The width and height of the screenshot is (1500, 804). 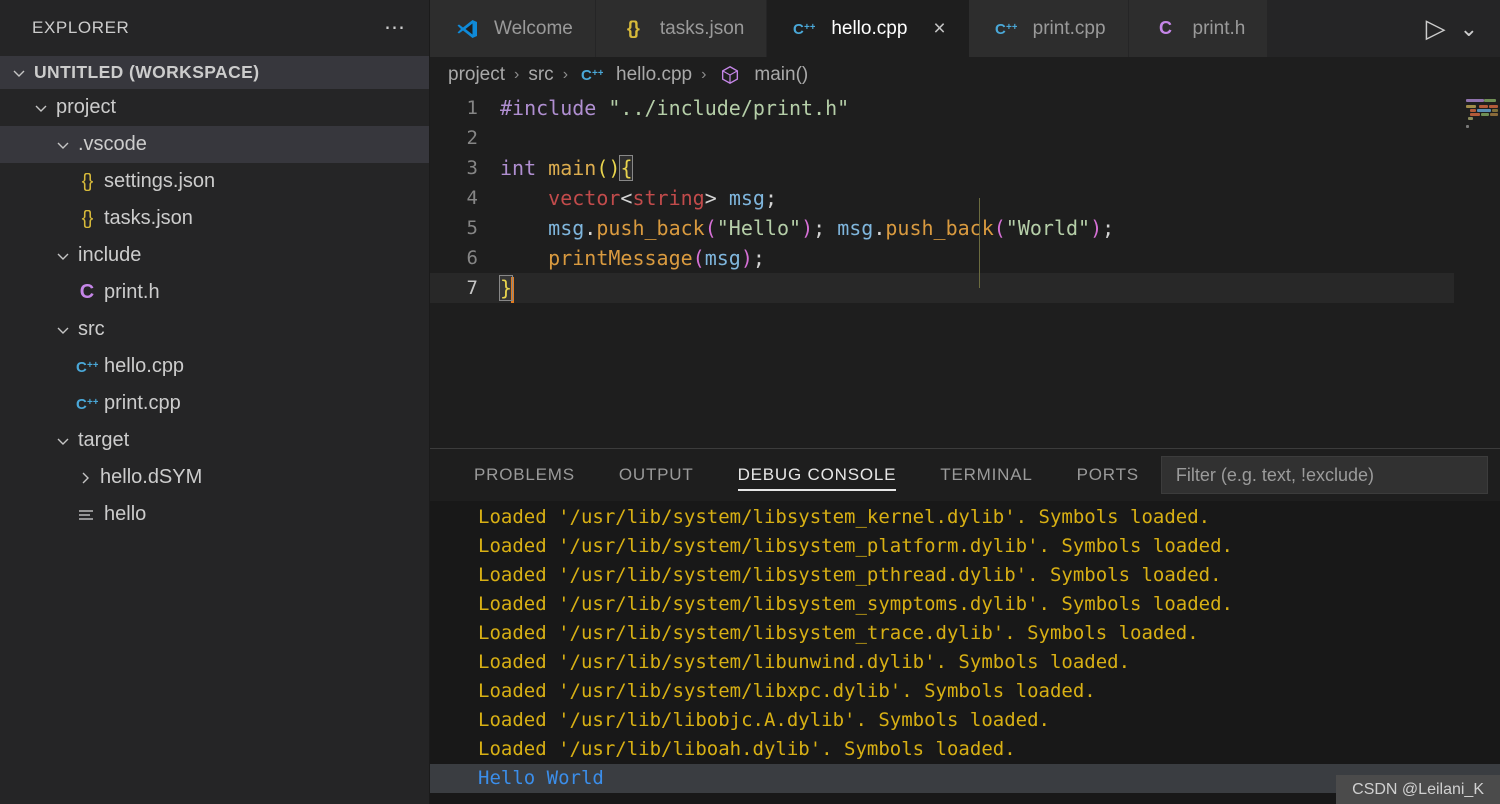 What do you see at coordinates (144, 366) in the screenshot?
I see `tree-item-label: hello.cpp` at bounding box center [144, 366].